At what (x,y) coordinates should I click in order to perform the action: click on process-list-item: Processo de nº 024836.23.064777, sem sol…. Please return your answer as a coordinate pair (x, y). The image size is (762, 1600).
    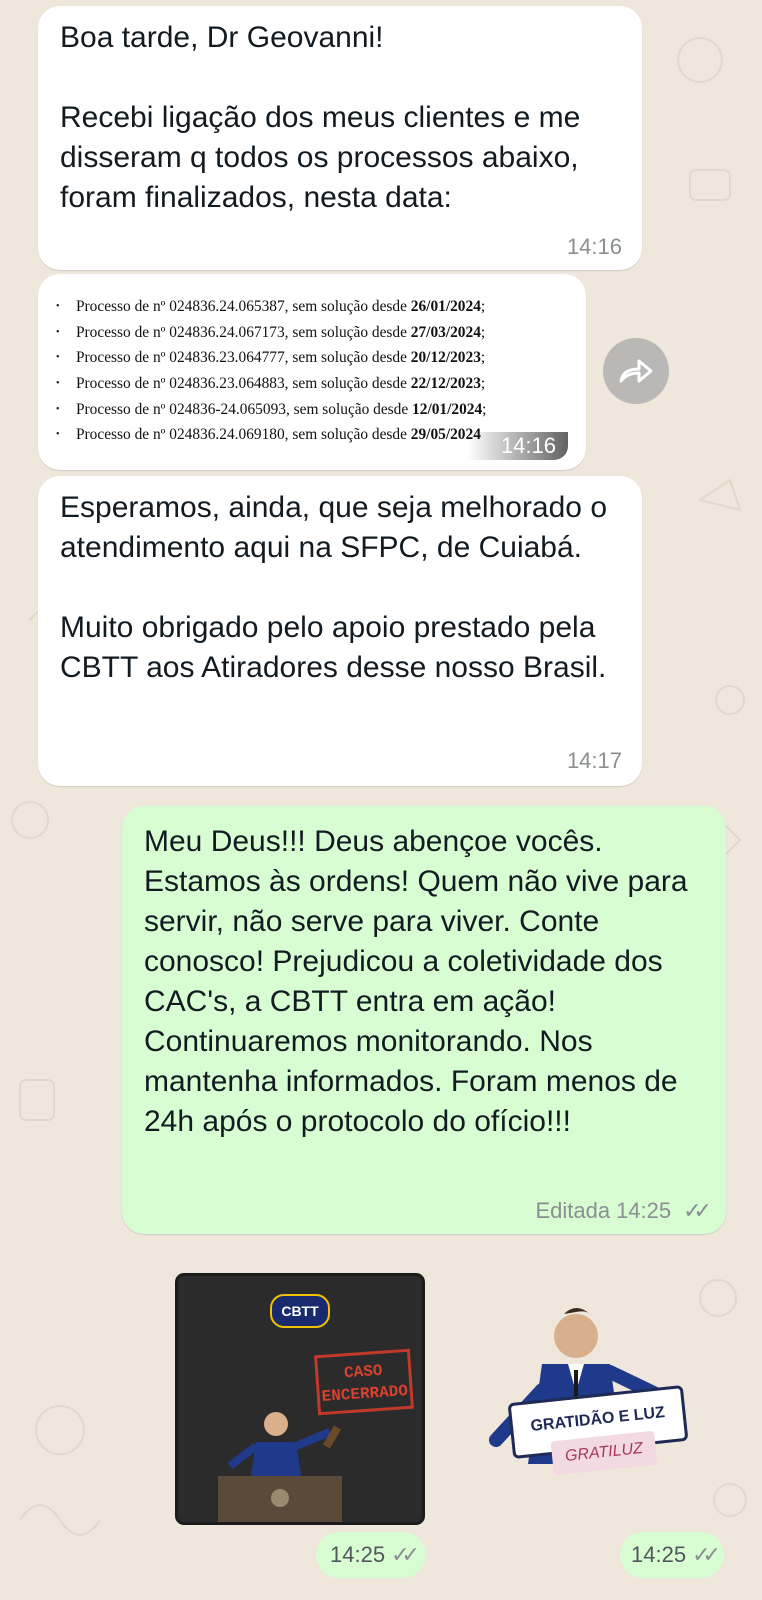
    Looking at the image, I should click on (266, 358).